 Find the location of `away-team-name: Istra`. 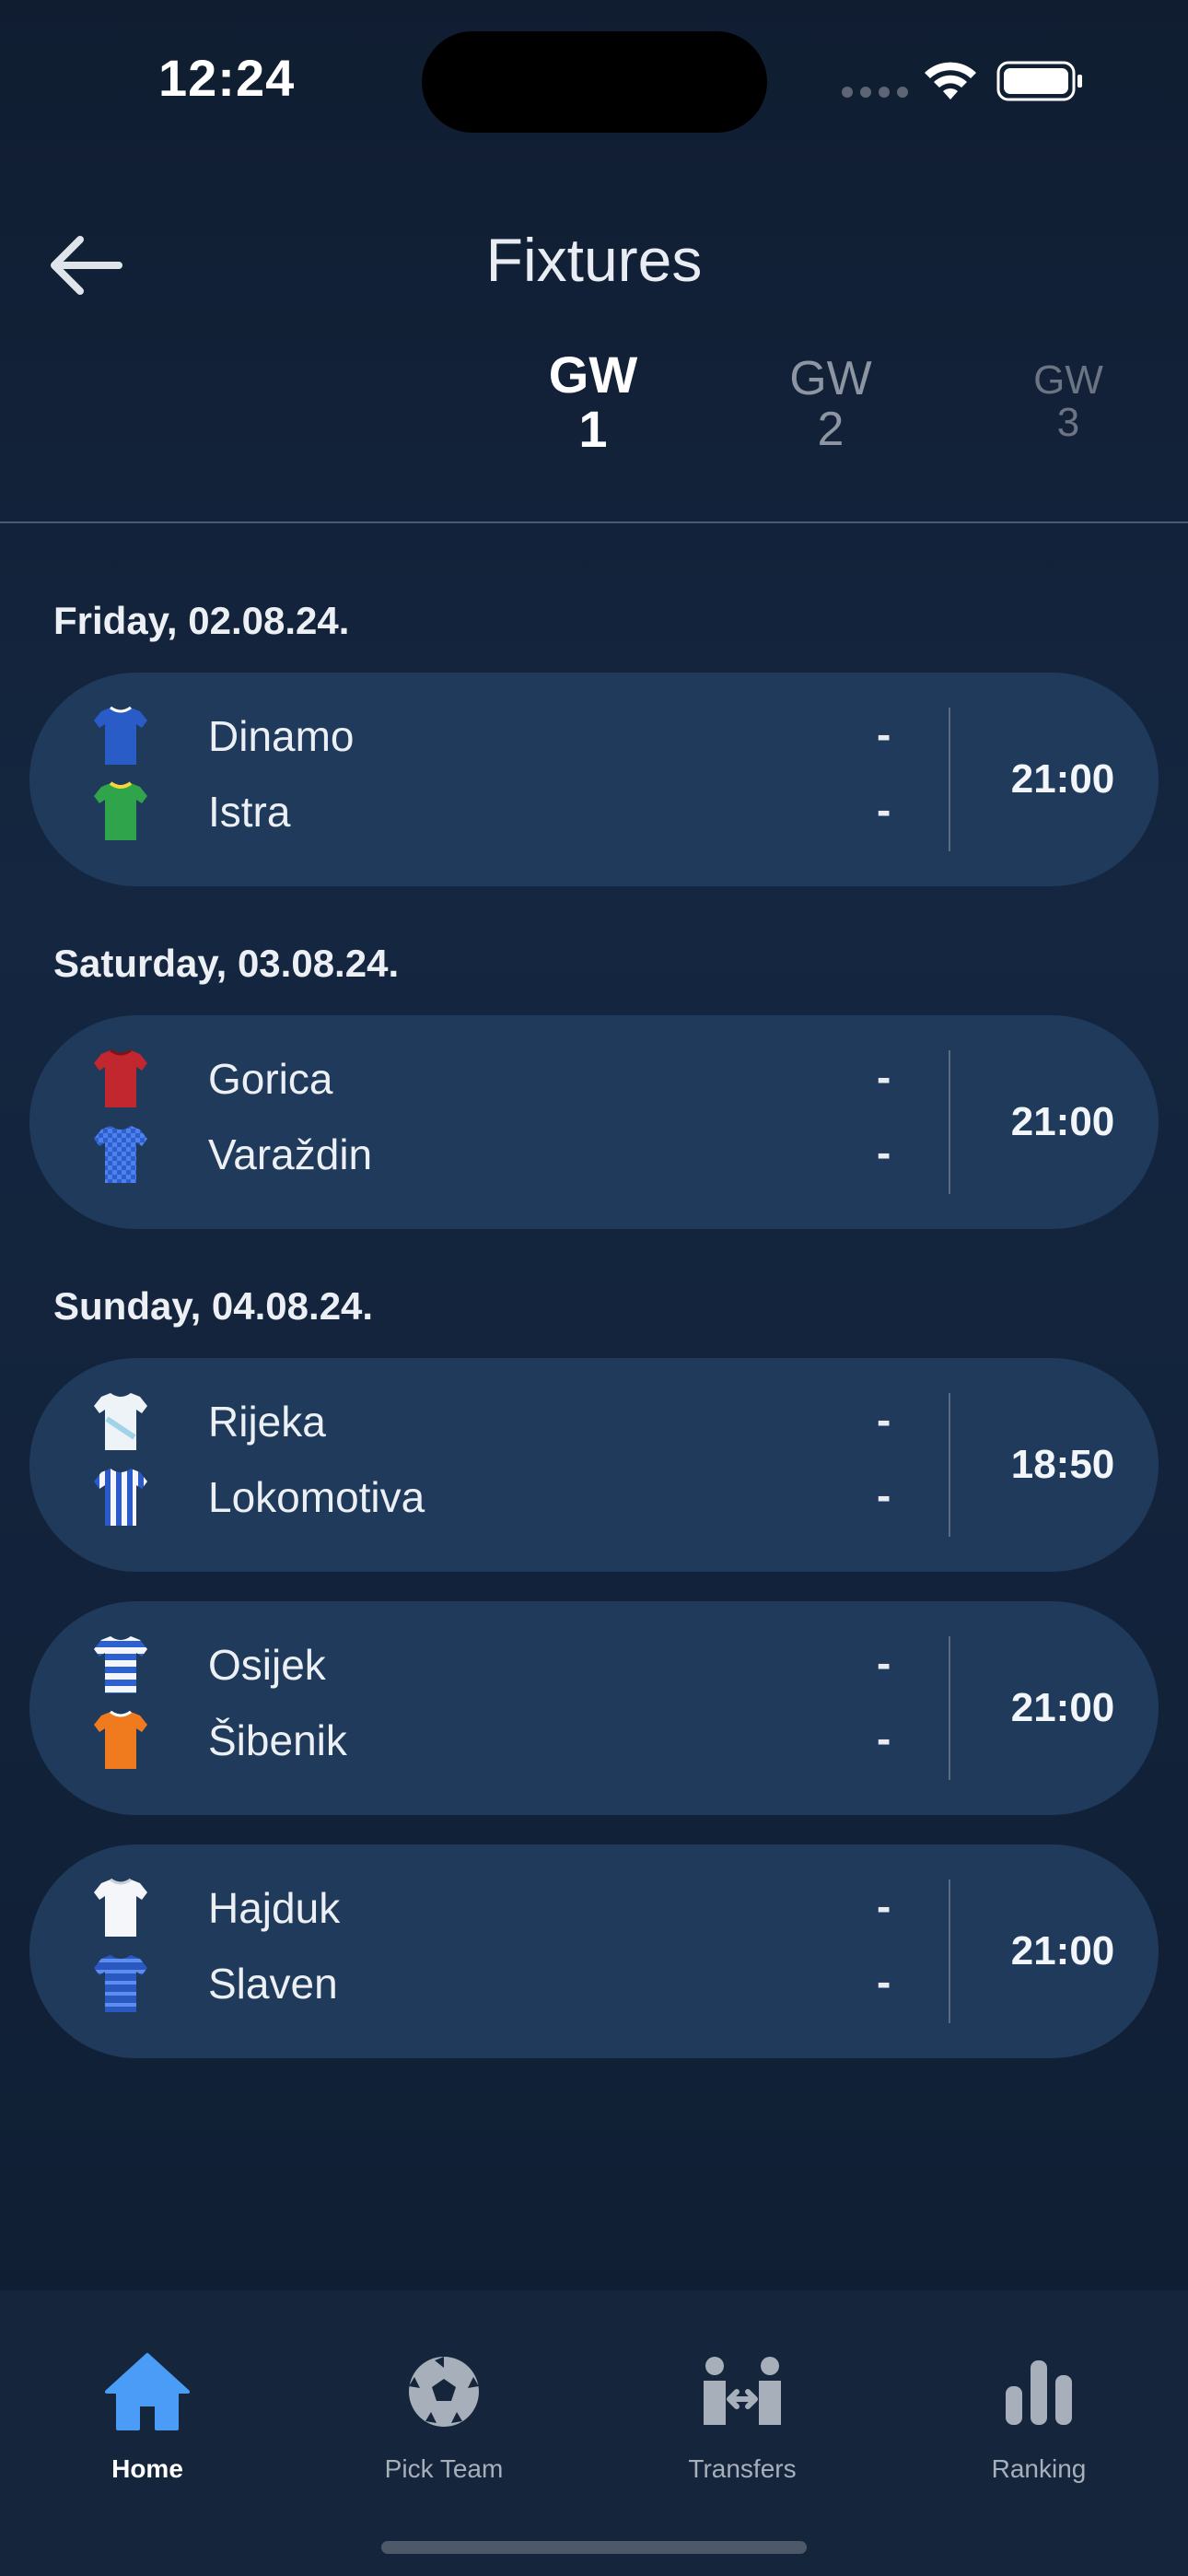

away-team-name: Istra is located at coordinates (249, 812).